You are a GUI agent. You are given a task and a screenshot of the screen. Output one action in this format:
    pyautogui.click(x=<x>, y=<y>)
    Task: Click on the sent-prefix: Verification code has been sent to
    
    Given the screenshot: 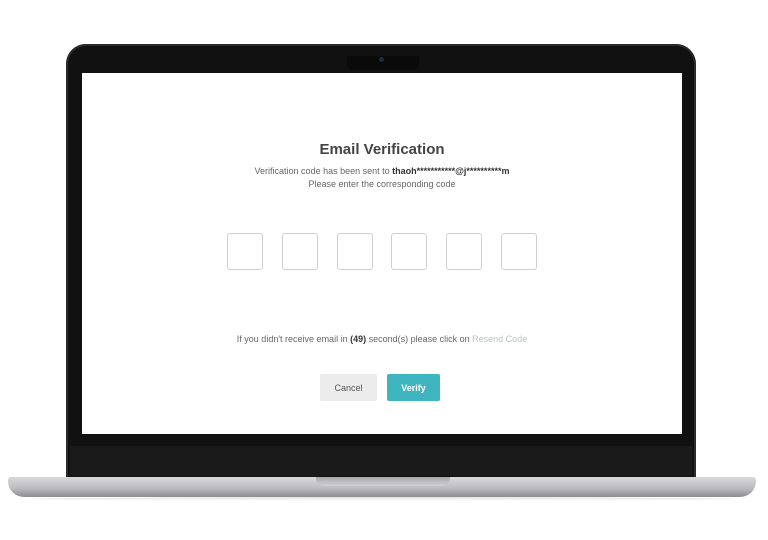 What is the action you would take?
    pyautogui.click(x=323, y=171)
    